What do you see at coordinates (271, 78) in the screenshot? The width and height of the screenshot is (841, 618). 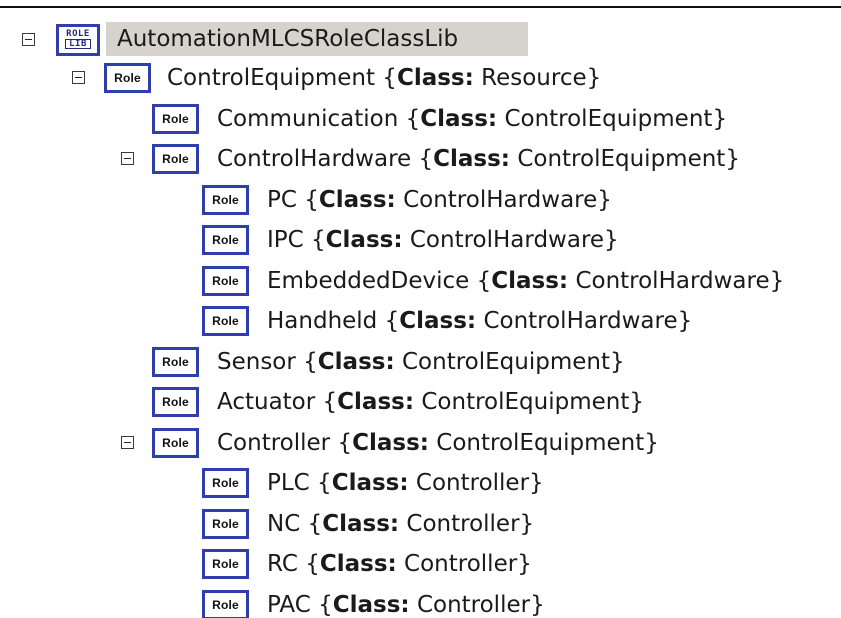 I see `role-class-name: ControlEquipment` at bounding box center [271, 78].